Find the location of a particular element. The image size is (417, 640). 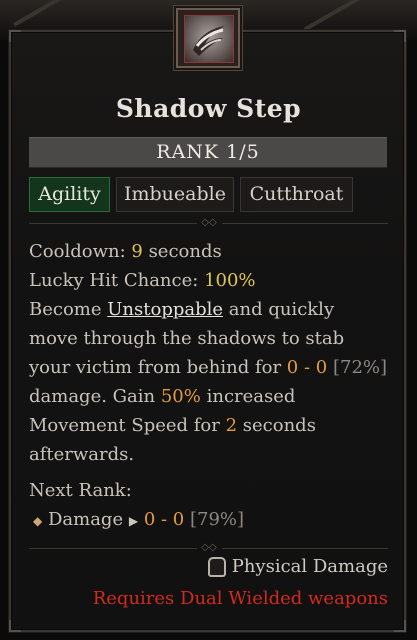

cooldown-line: Cooldown: 9 seconds is located at coordinates (125, 251).